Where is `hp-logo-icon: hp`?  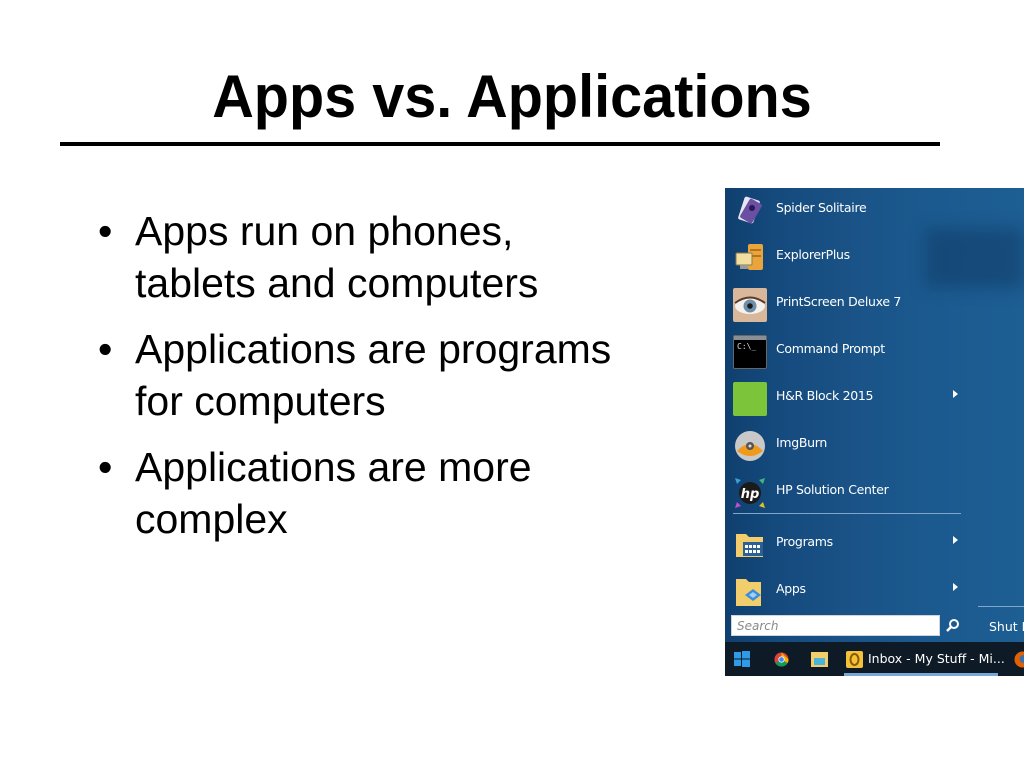
hp-logo-icon: hp is located at coordinates (750, 493).